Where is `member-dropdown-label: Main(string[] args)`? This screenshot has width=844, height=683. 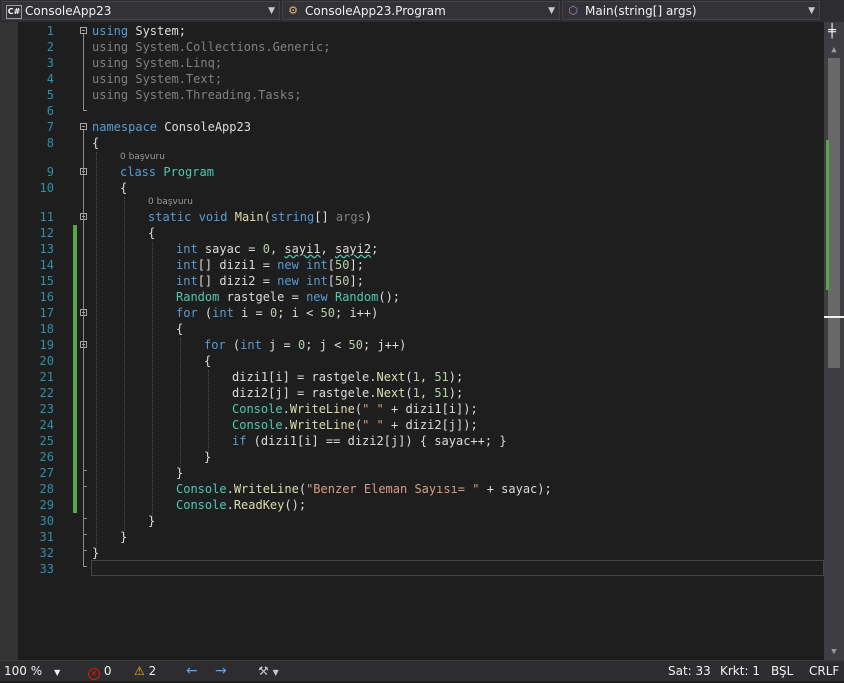
member-dropdown-label: Main(string[] args) is located at coordinates (641, 11).